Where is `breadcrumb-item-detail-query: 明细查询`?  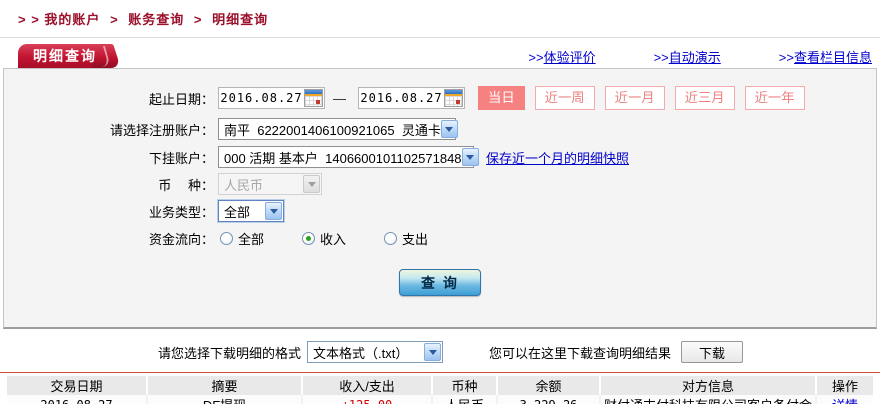
breadcrumb-item-detail-query: 明细查询 is located at coordinates (240, 19).